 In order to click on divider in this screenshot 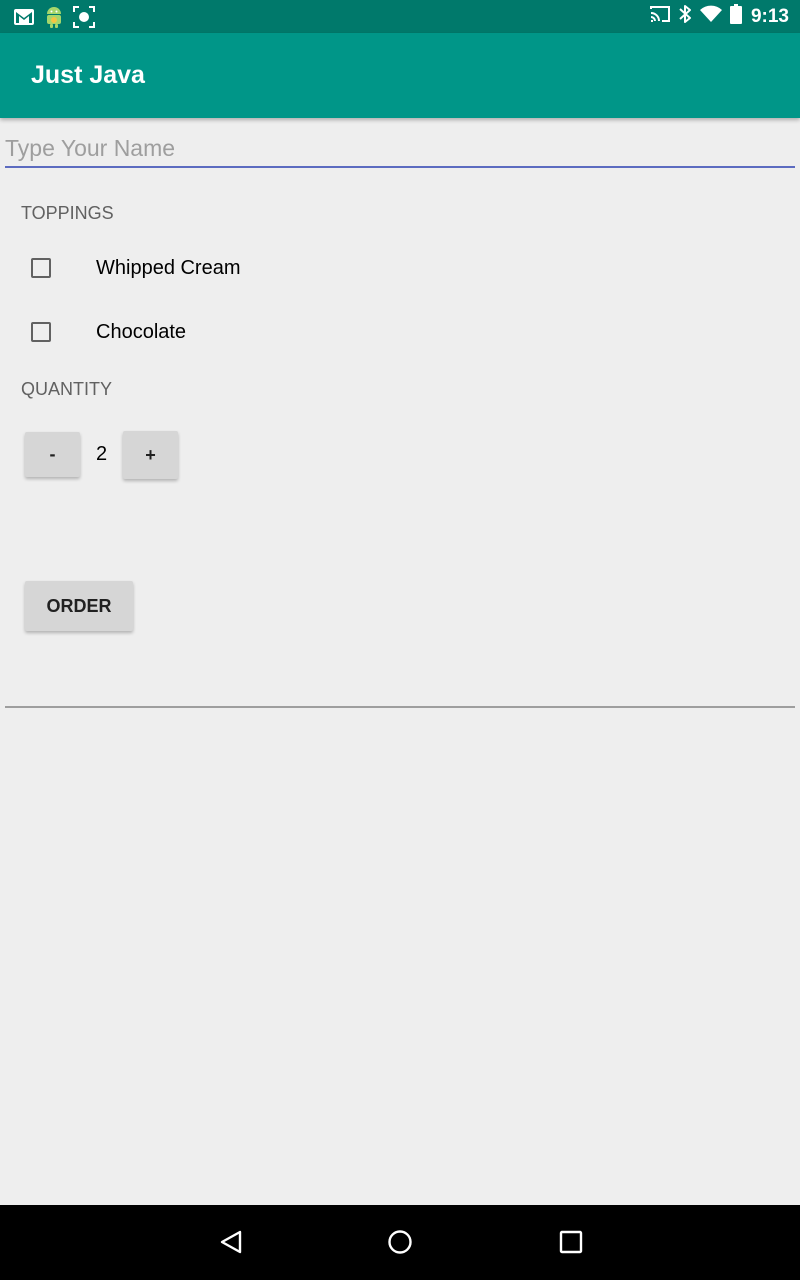, I will do `click(400, 707)`.